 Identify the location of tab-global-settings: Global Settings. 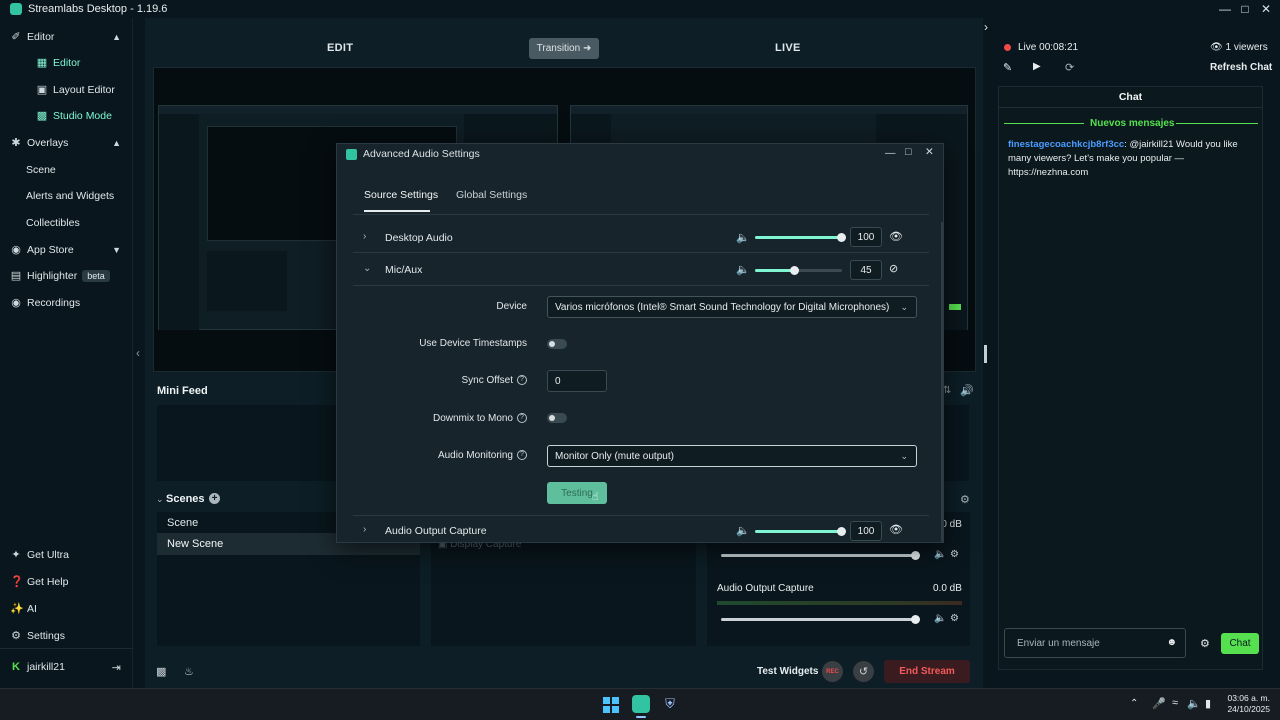
(491, 195).